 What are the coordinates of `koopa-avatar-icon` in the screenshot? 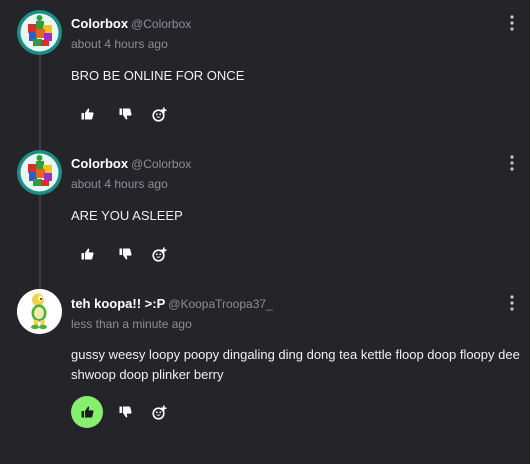 It's located at (39, 311).